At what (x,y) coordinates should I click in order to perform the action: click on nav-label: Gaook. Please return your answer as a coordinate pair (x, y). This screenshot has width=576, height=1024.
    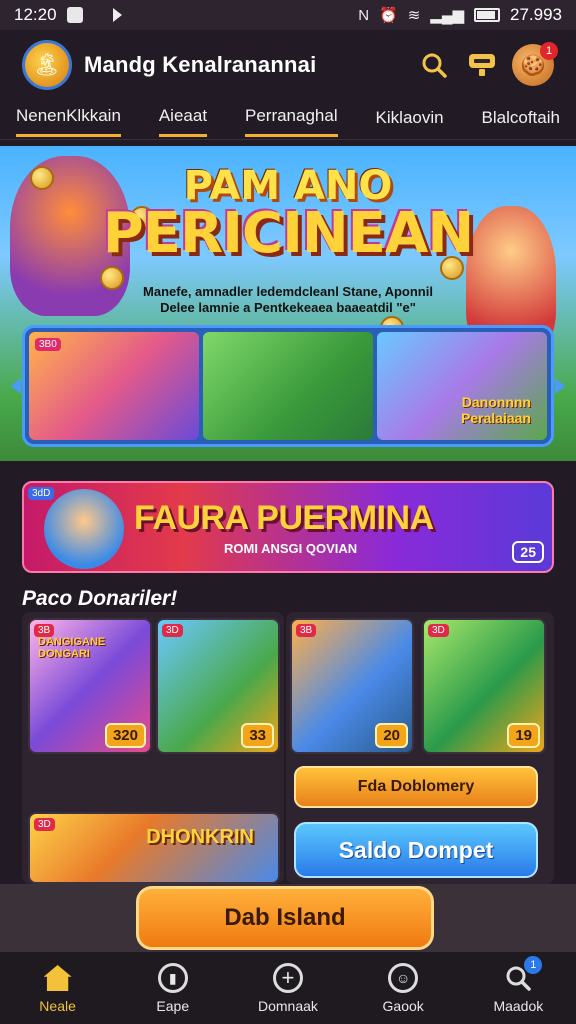
    Looking at the image, I should click on (403, 1006).